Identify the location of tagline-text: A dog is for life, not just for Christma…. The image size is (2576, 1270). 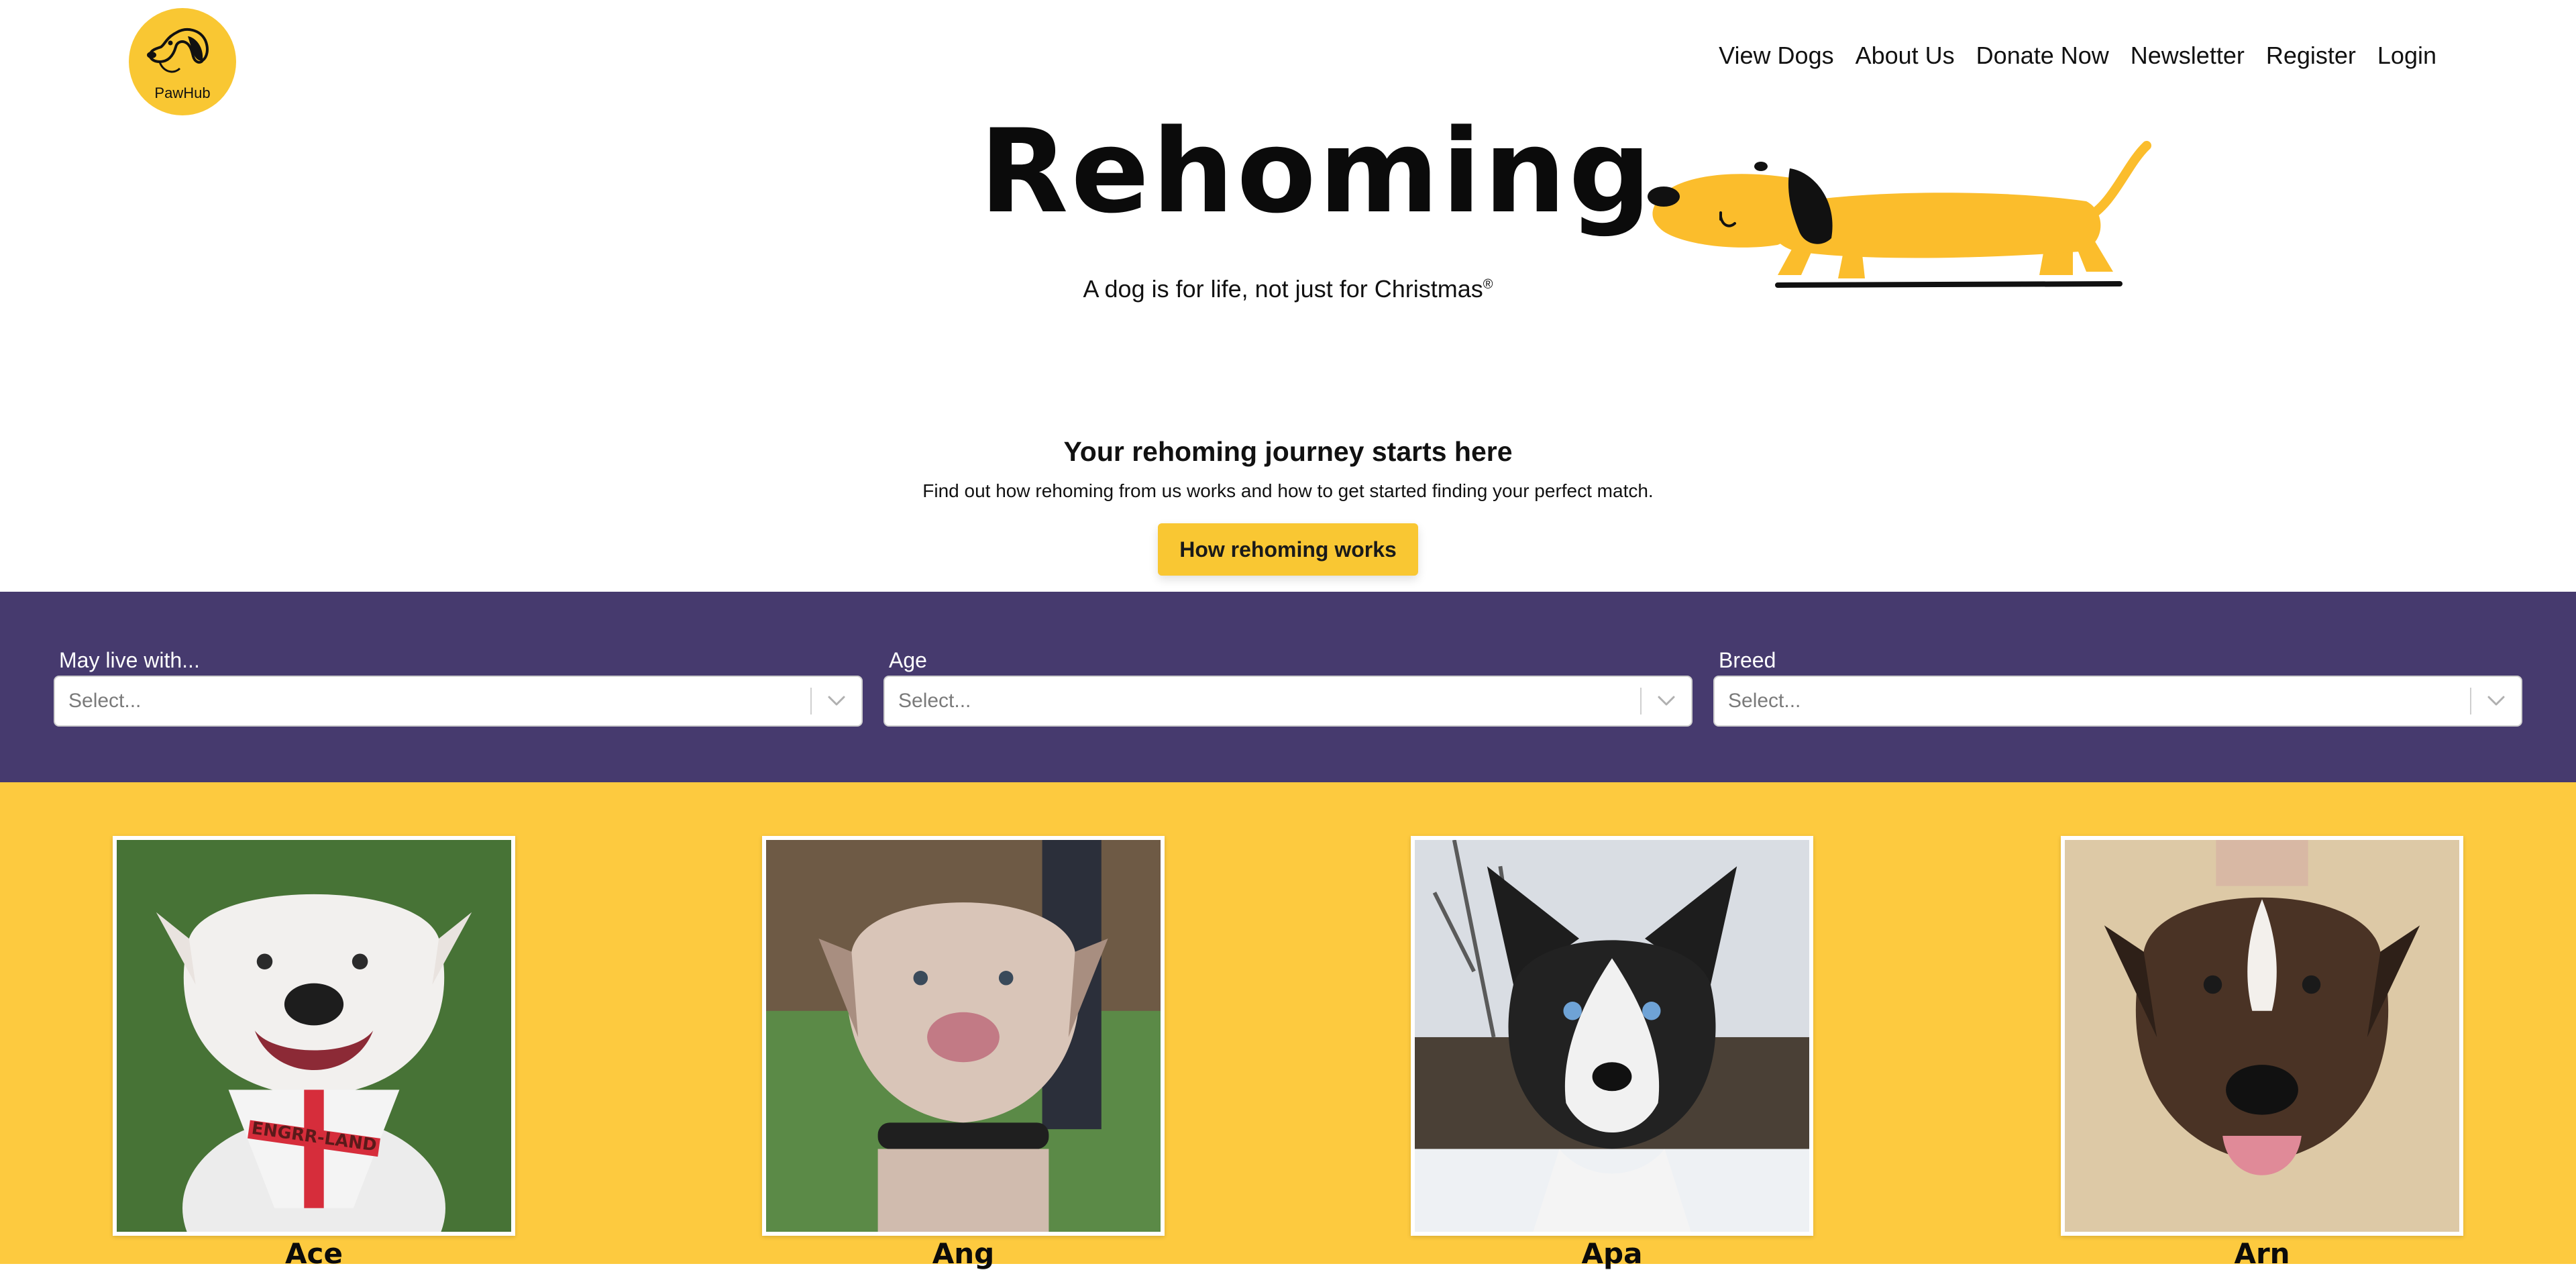
(1283, 289).